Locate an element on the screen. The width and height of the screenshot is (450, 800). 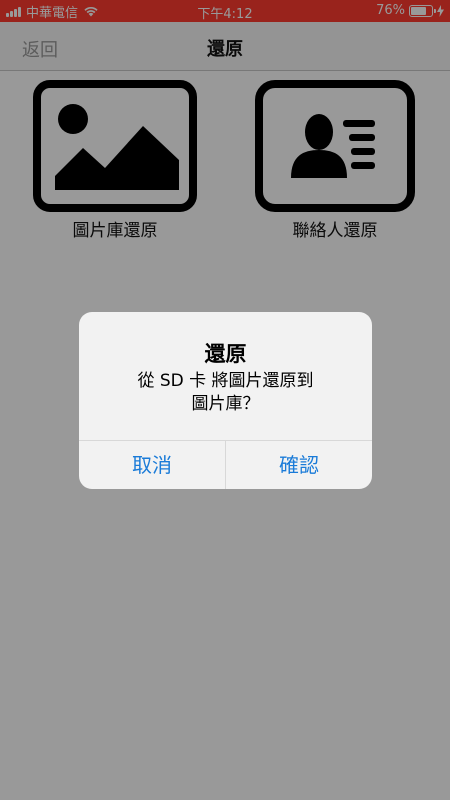
alert-title: 還原 is located at coordinates (225, 354).